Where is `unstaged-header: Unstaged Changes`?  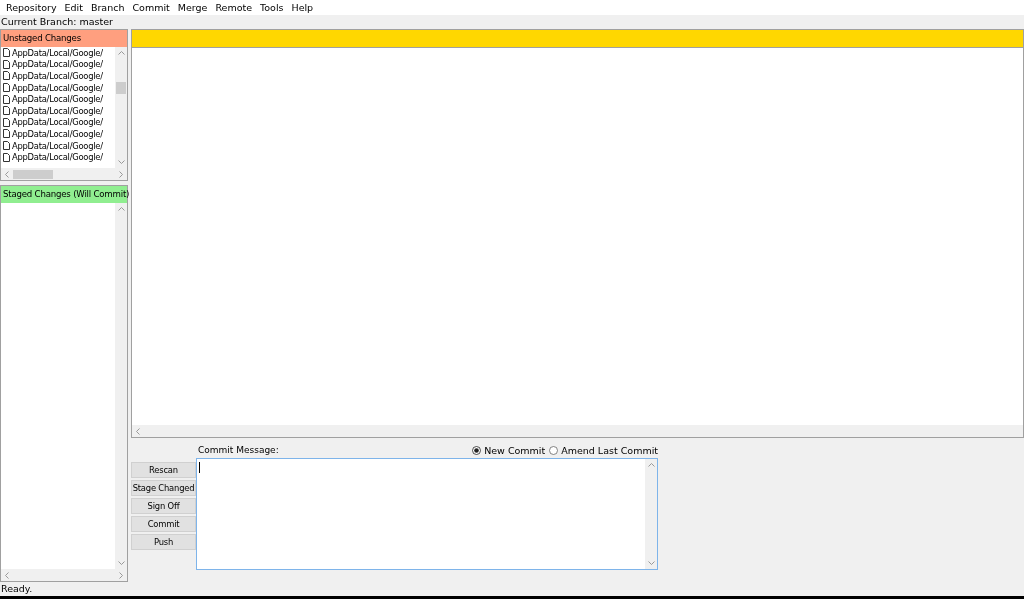 unstaged-header: Unstaged Changes is located at coordinates (64, 38).